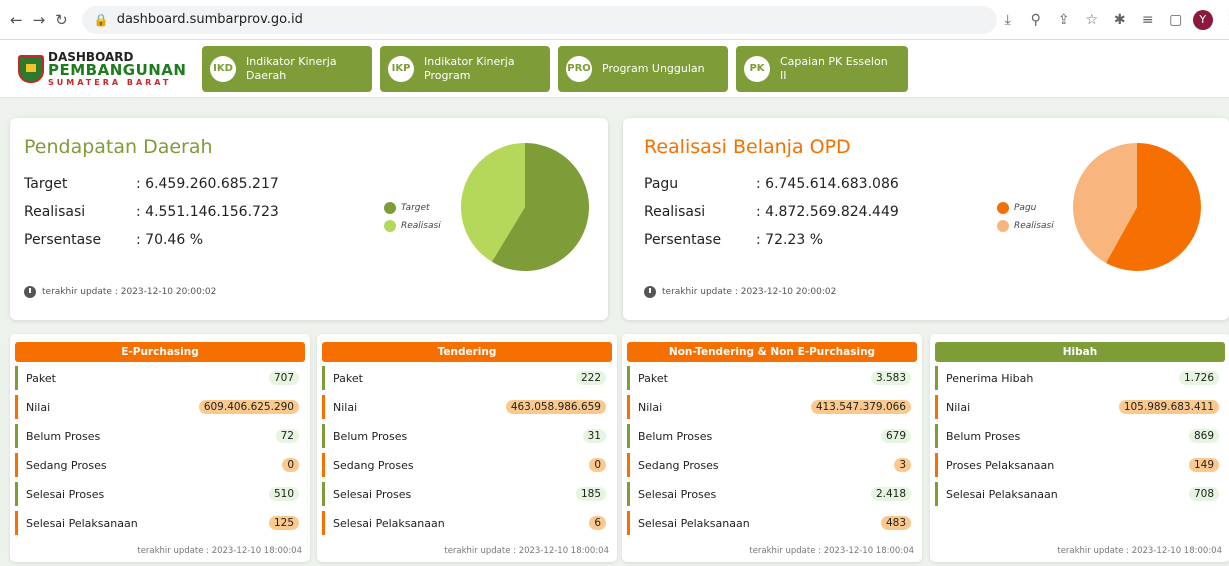 This screenshot has height=566, width=1229. Describe the element at coordinates (283, 523) in the screenshot. I see `row-value: 125` at that location.